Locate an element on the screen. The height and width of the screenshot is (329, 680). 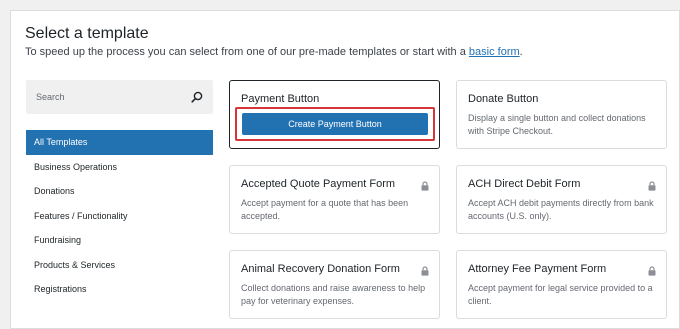
template-card-payment-button: Payment Button Create Payment Button is located at coordinates (334, 114).